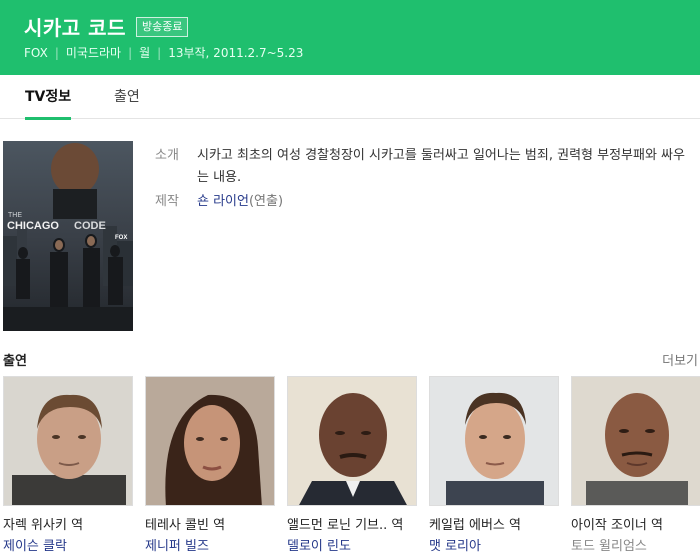 The image size is (700, 556). What do you see at coordinates (266, 201) in the screenshot?
I see `producer-role: (연출)` at bounding box center [266, 201].